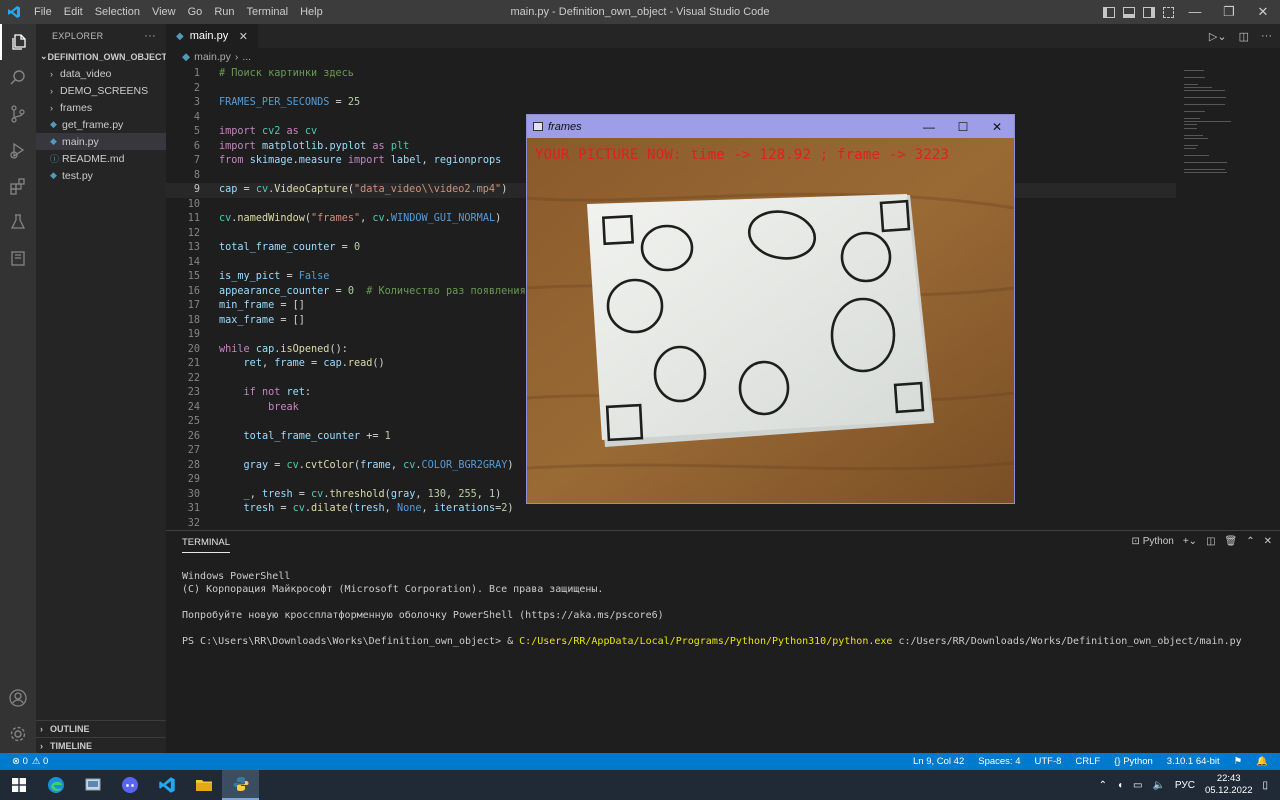 This screenshot has width=1280, height=800. Describe the element at coordinates (1149, 12) in the screenshot. I see `toggle-secondary-sidebar-icon` at that location.